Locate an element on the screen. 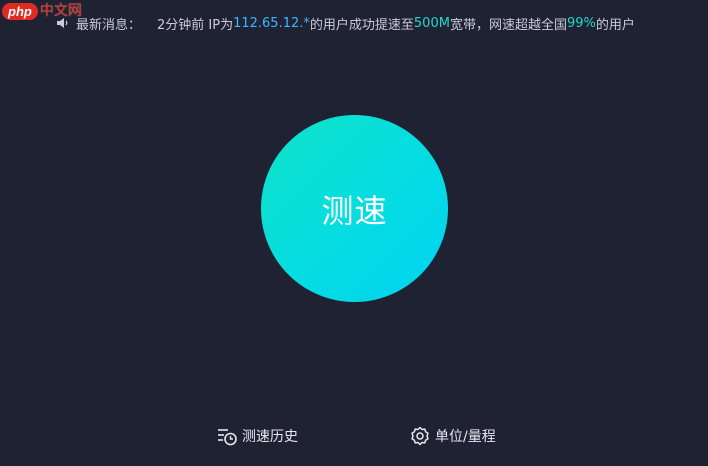 The height and width of the screenshot is (466, 708). unit-range-button: 单位/量程 is located at coordinates (452, 436).